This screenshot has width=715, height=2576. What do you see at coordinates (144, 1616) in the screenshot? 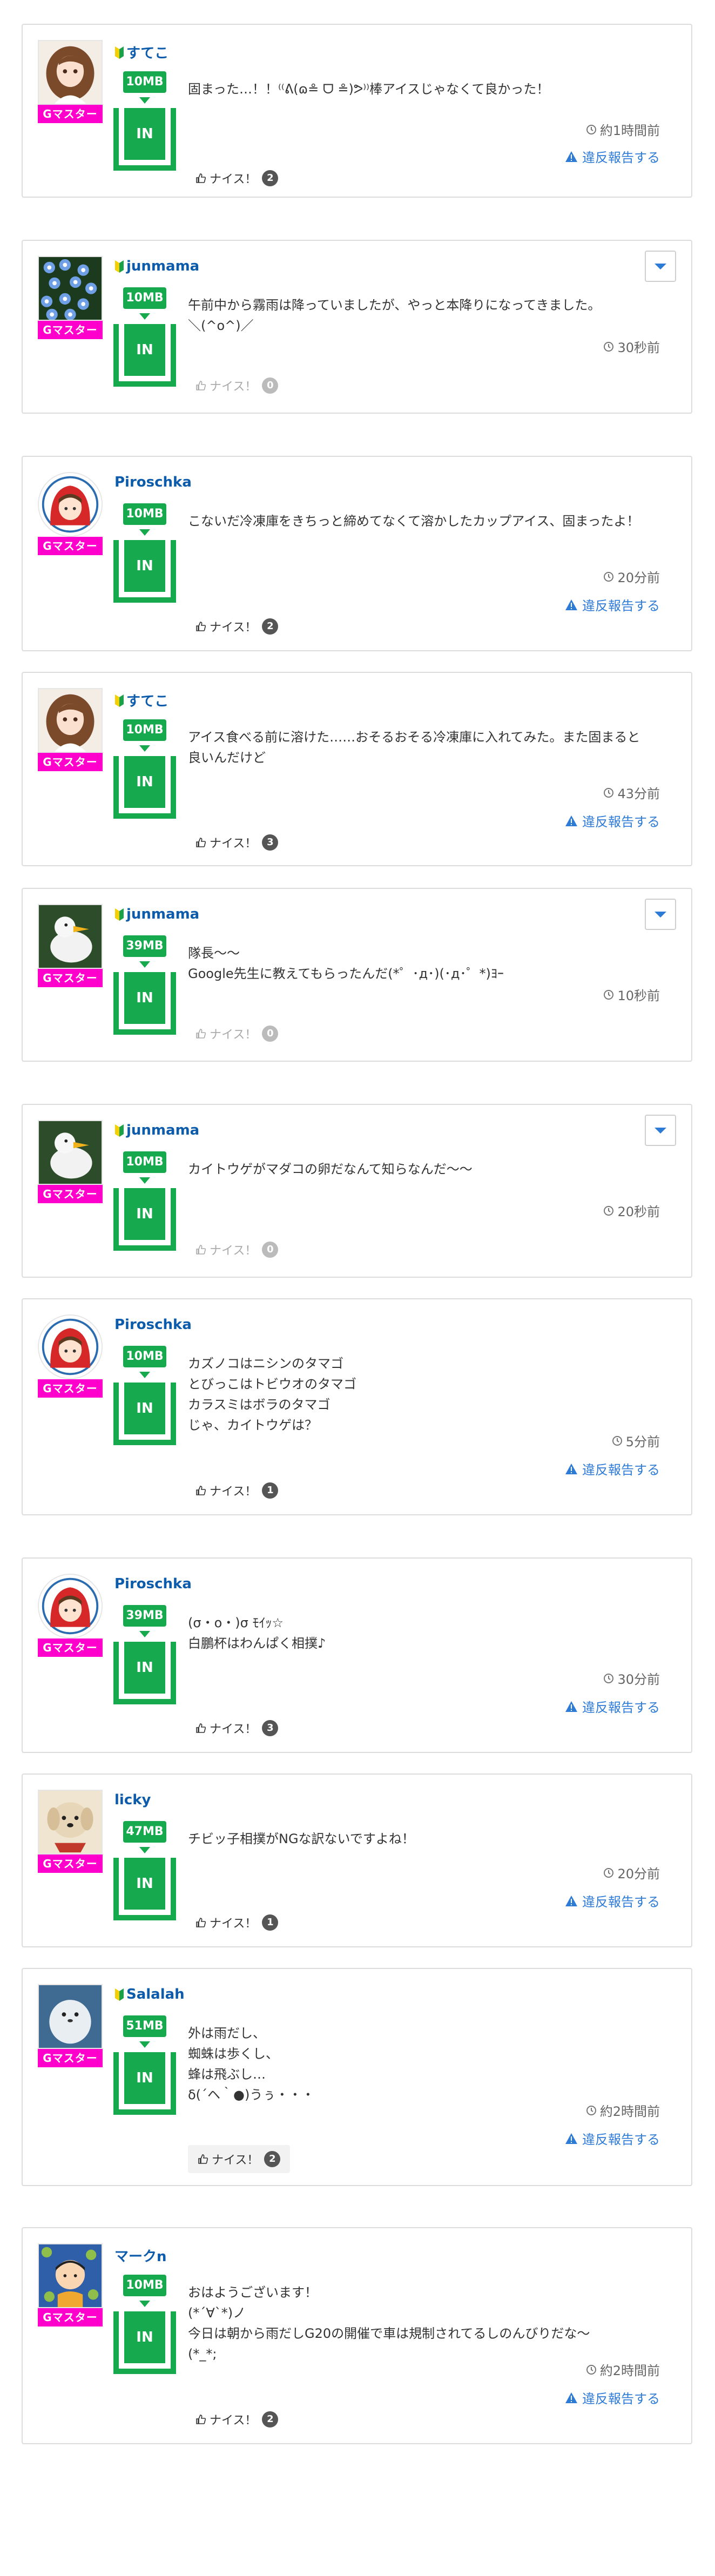
I see `data-size-badge: 39MB` at bounding box center [144, 1616].